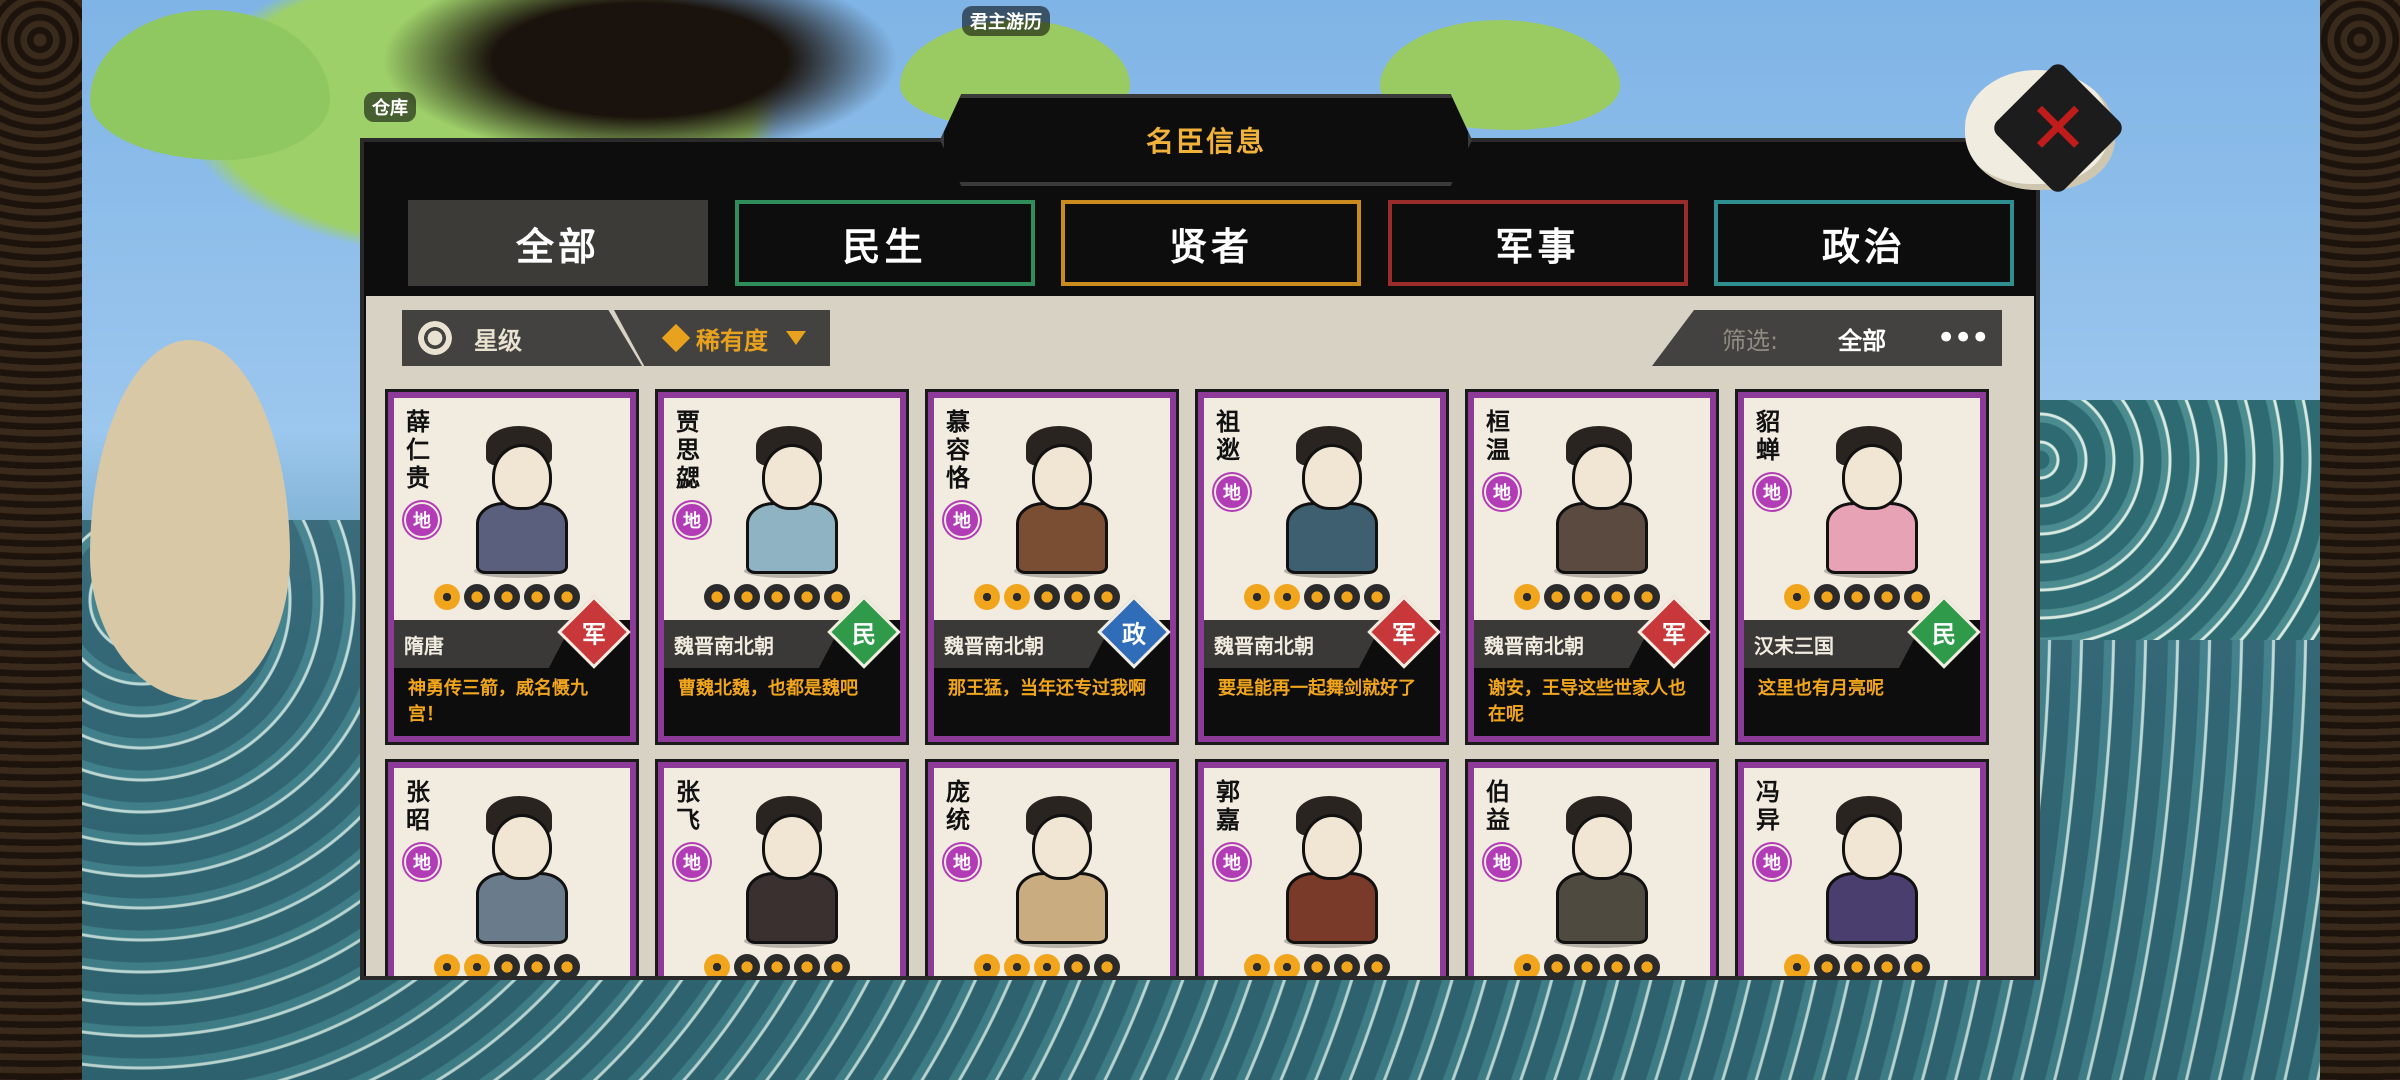  I want to click on sort-star-label: 星级, so click(498, 340).